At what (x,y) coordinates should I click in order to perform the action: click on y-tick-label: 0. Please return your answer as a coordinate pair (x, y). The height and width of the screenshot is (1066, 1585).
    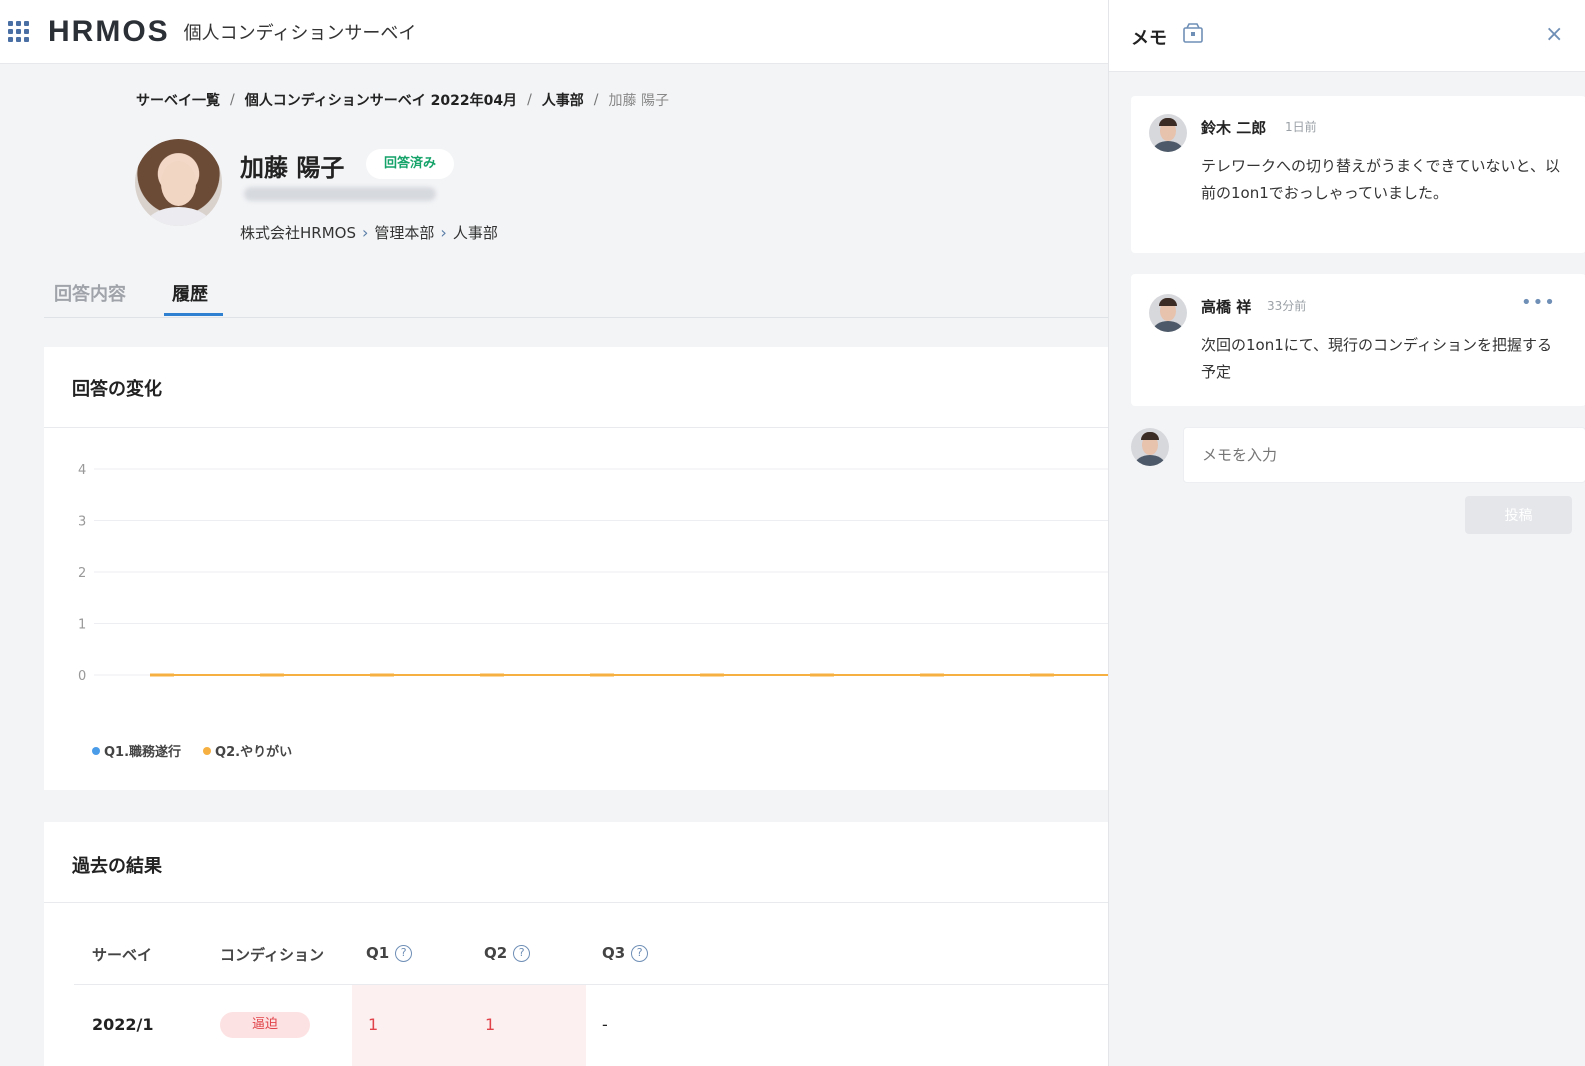
    Looking at the image, I should click on (82, 676).